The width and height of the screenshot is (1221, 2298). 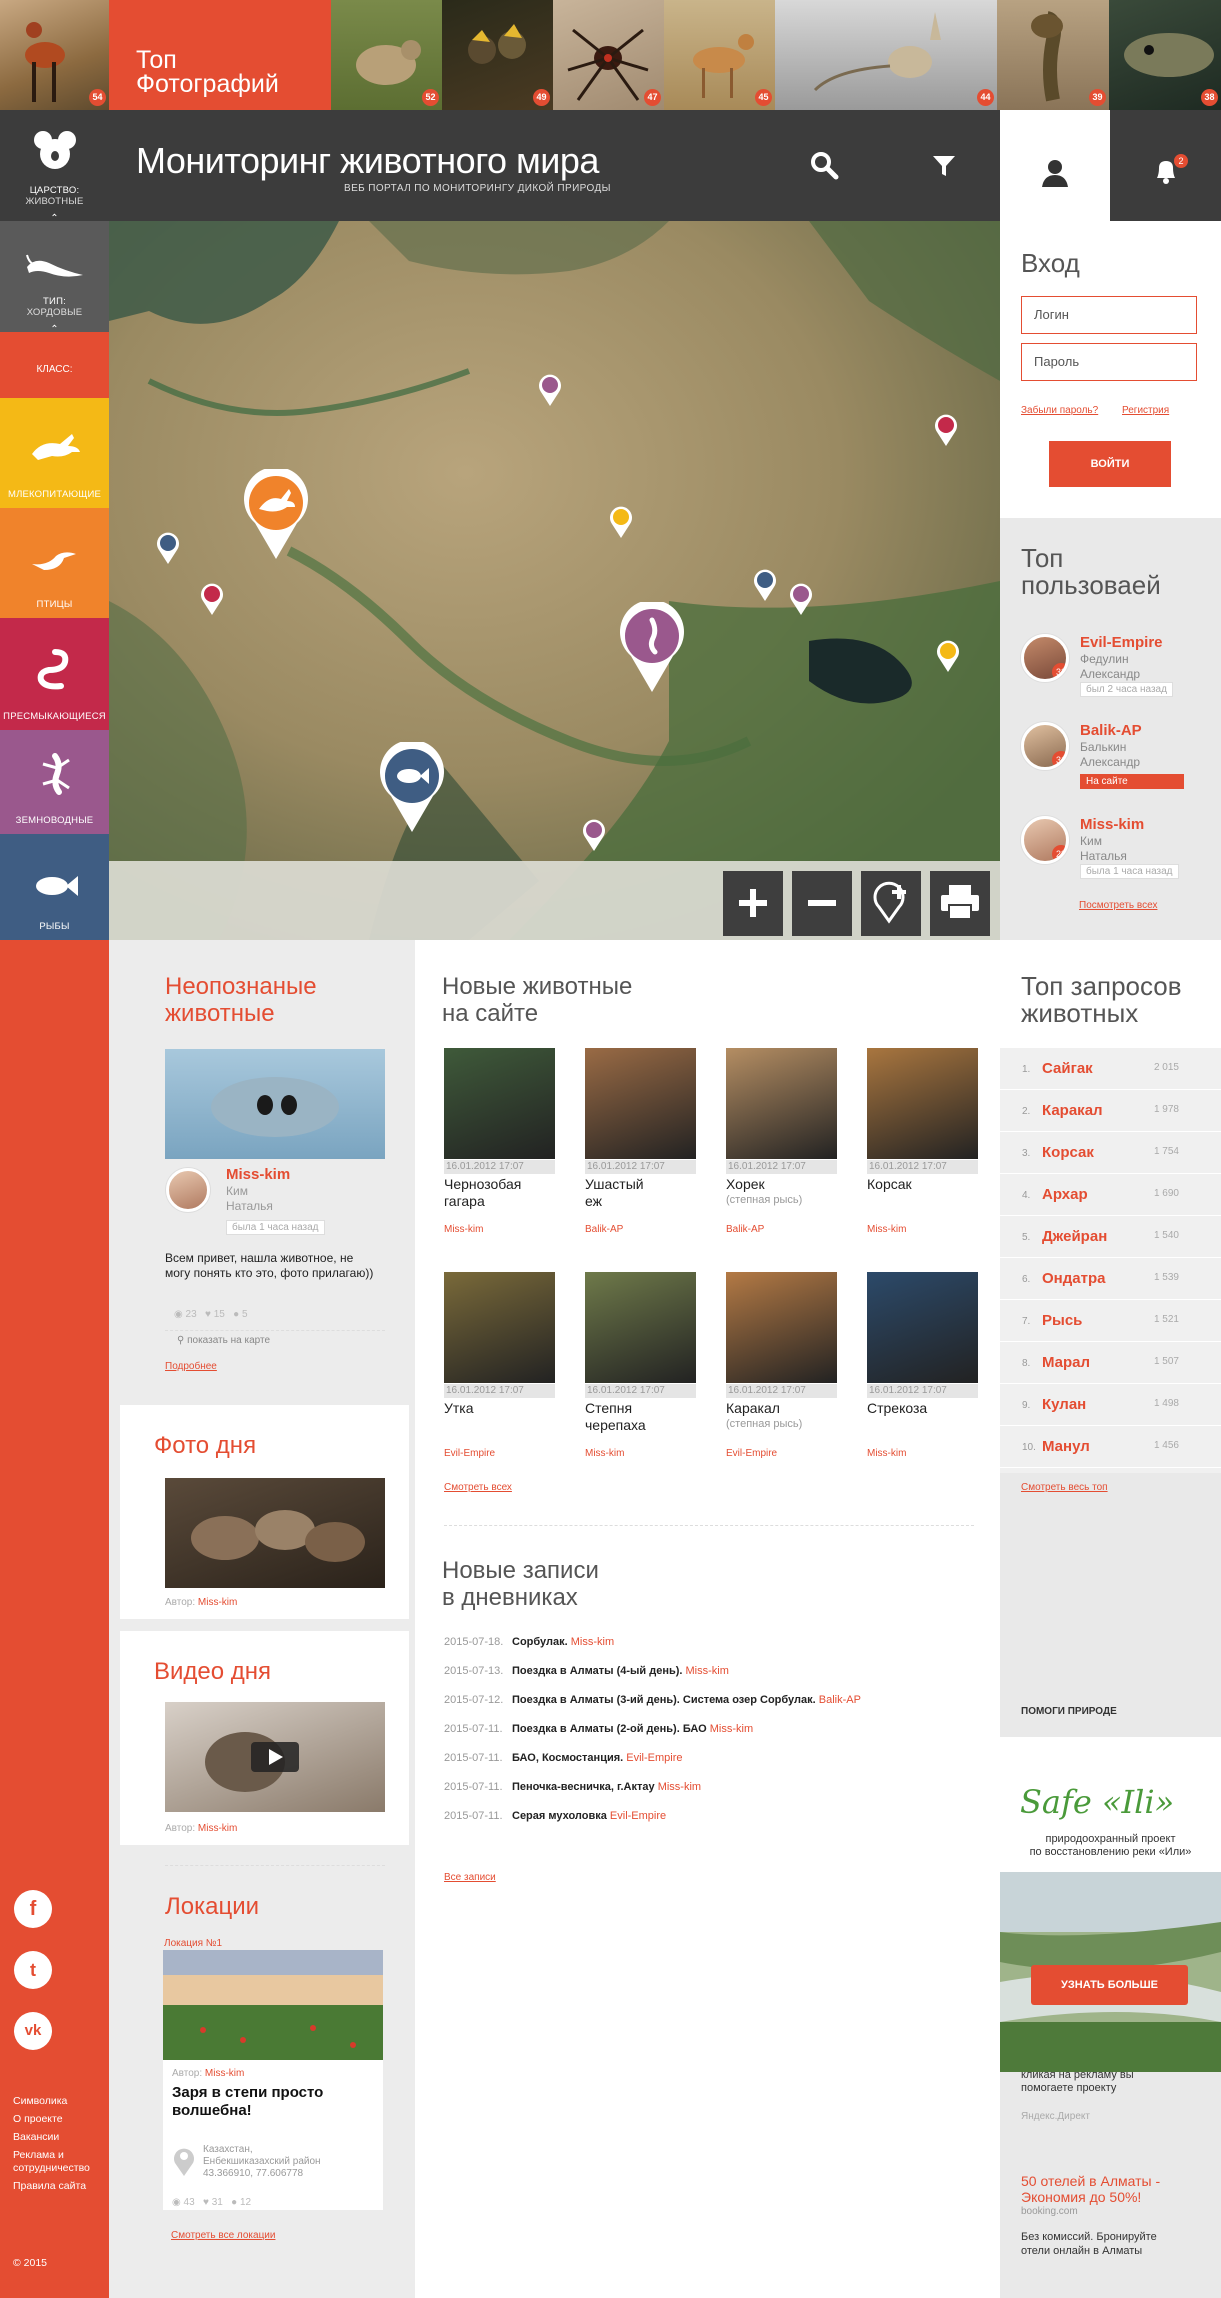 What do you see at coordinates (51, 2168) in the screenshot?
I see `footer-link-ads-cont: сотрудничество` at bounding box center [51, 2168].